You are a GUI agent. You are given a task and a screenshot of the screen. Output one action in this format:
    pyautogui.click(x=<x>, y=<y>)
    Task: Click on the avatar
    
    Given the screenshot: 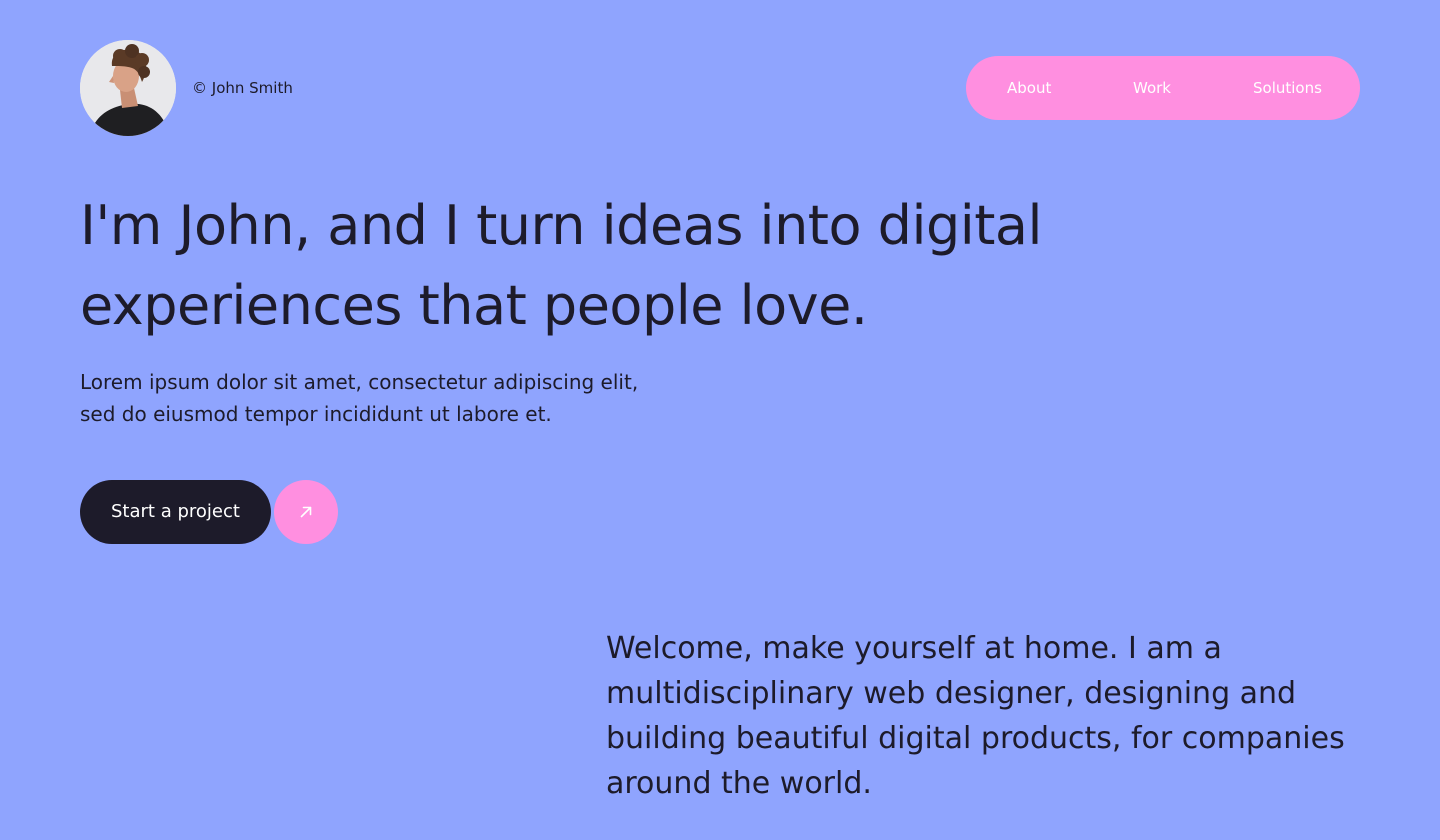 What is the action you would take?
    pyautogui.click(x=128, y=88)
    